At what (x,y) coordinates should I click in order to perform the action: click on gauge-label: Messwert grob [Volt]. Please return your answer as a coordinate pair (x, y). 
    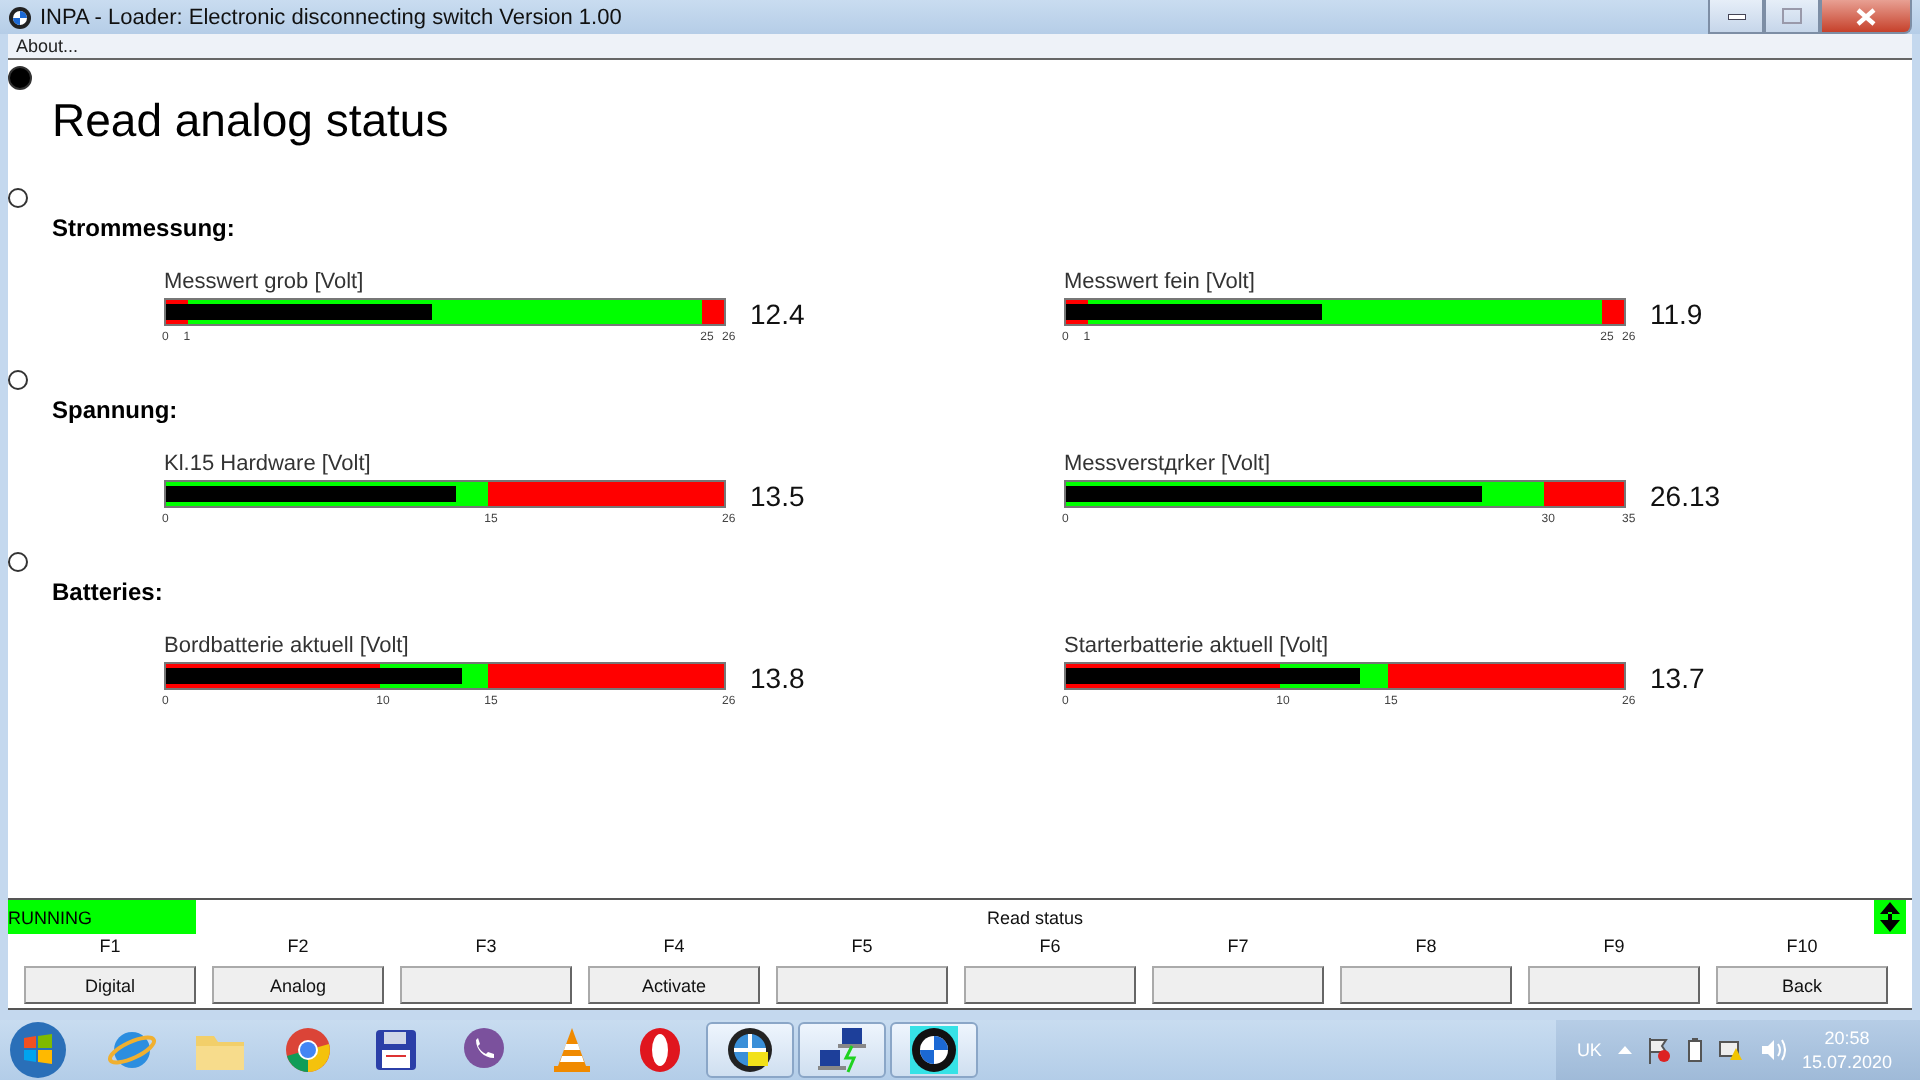
    Looking at the image, I should click on (265, 284).